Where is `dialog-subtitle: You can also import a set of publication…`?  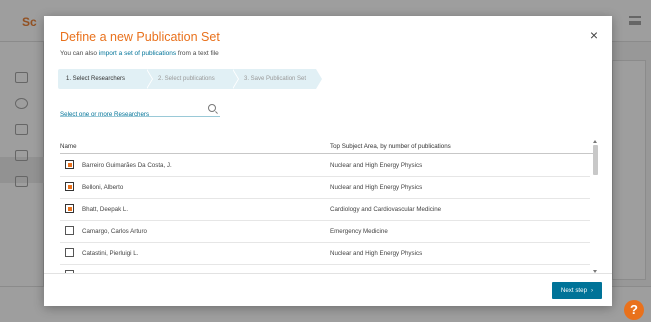
dialog-subtitle: You can also import a set of publication… is located at coordinates (139, 53).